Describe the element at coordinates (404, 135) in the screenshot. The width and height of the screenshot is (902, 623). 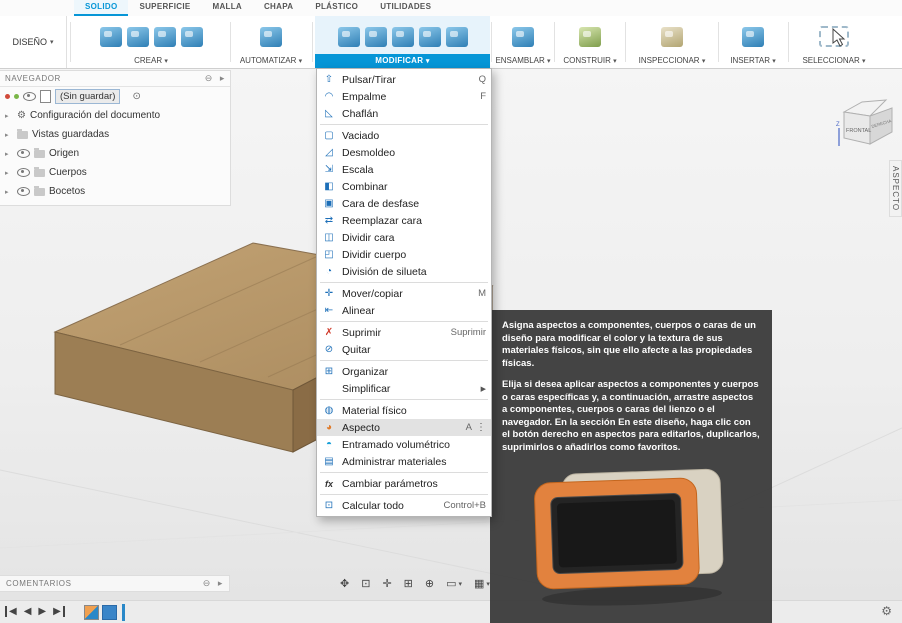
I see `menu-item-vaciado: ▢ Vaciado` at that location.